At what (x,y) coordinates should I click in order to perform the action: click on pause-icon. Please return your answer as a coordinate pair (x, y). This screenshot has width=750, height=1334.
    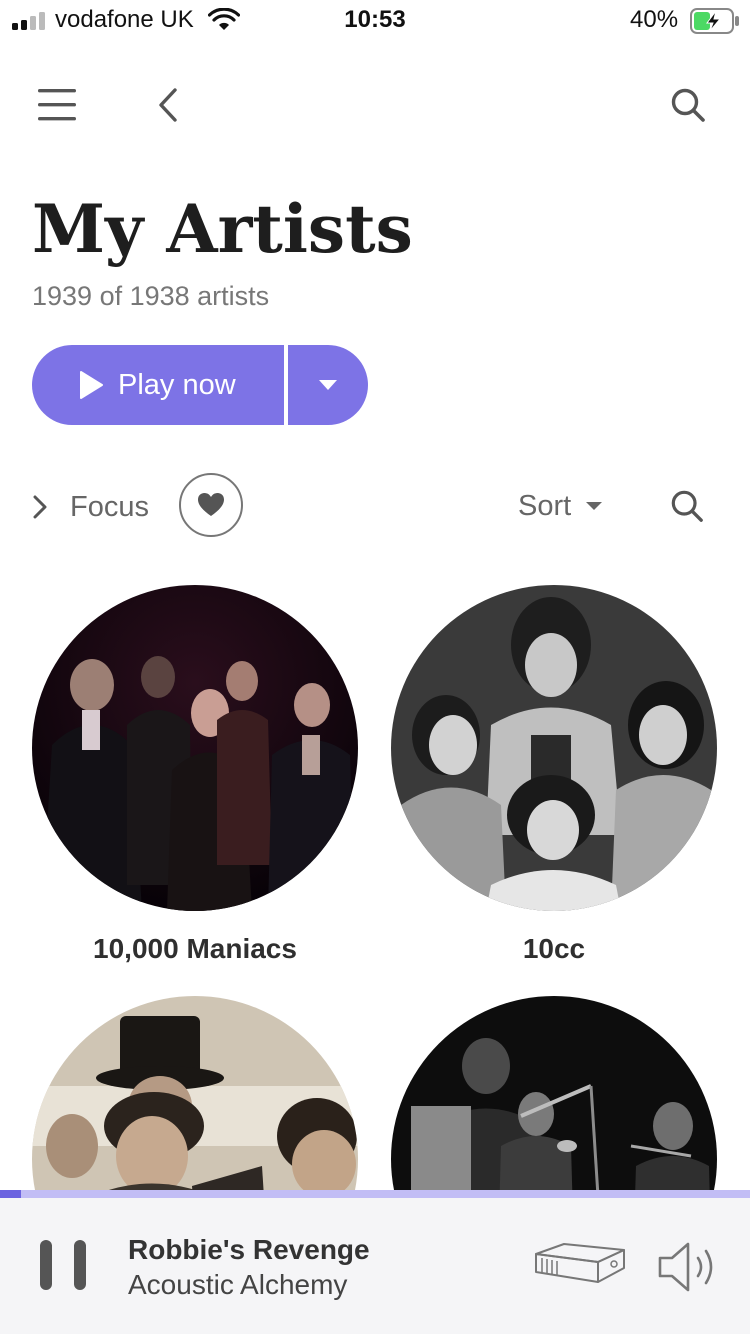
    Looking at the image, I should click on (46, 1265).